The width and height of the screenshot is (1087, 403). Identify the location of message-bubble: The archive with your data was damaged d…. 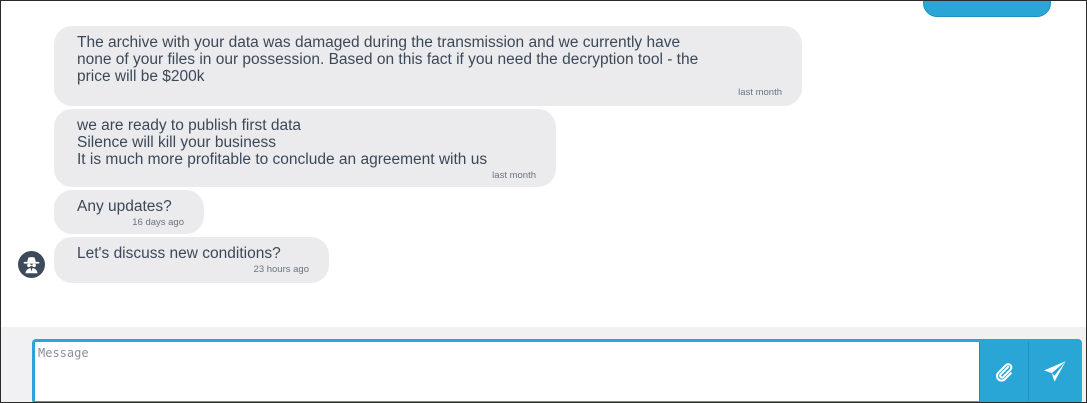
(428, 66).